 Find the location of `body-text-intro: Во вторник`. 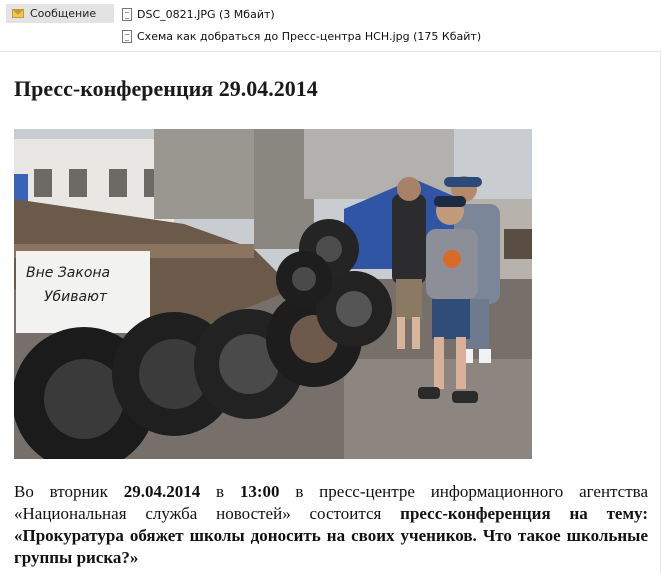

body-text-intro: Во вторник is located at coordinates (69, 491).